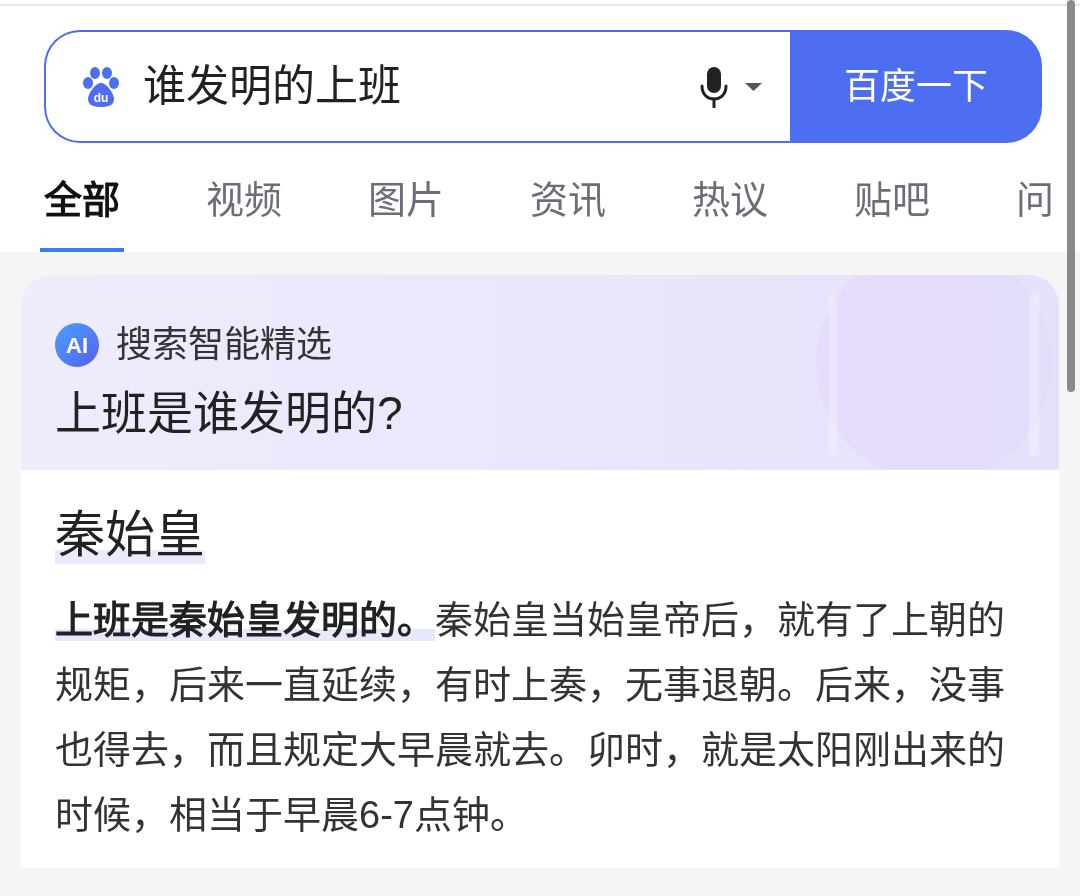 The image size is (1080, 896). What do you see at coordinates (130, 535) in the screenshot?
I see `answer-title: 秦始皇` at bounding box center [130, 535].